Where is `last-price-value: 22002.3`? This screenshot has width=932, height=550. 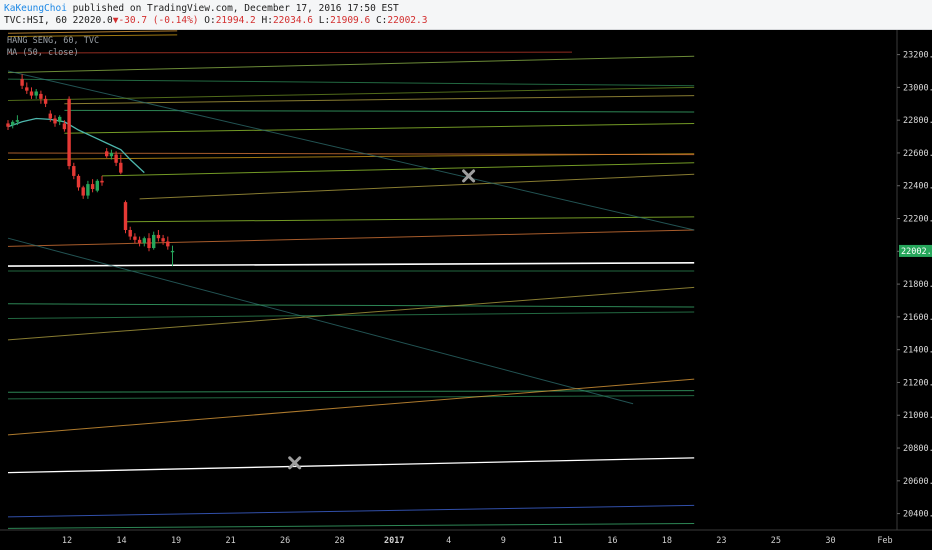 last-price-value: 22002.3 is located at coordinates (916, 252).